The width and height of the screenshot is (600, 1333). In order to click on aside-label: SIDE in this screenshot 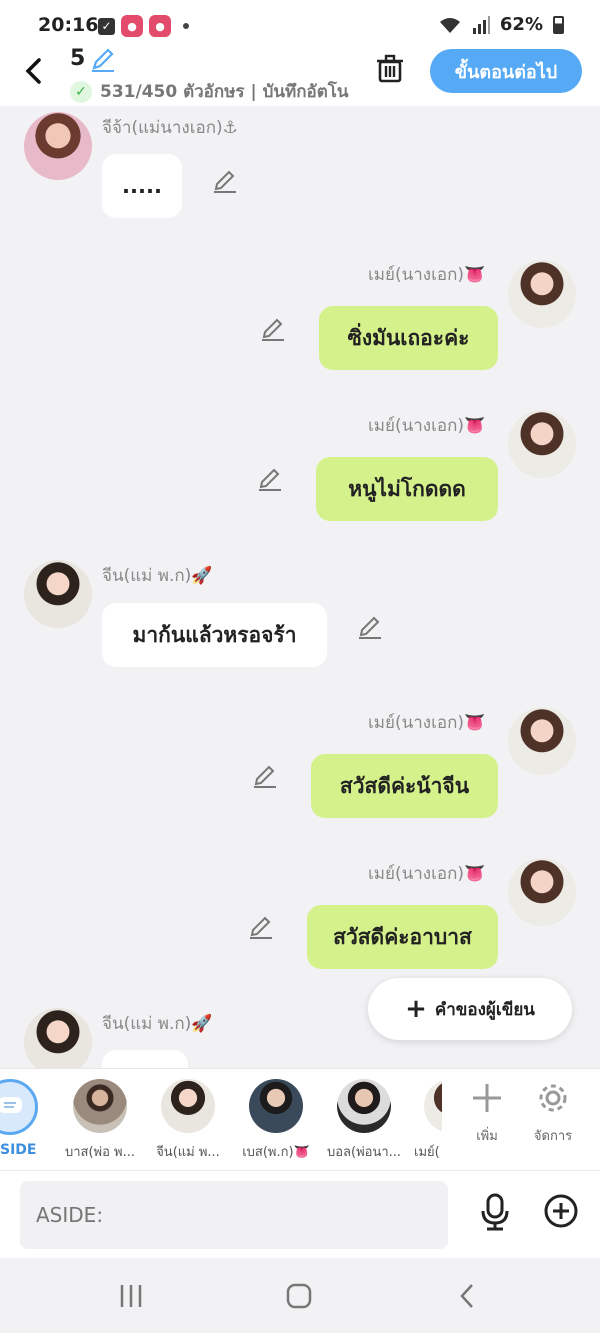, I will do `click(18, 1150)`.